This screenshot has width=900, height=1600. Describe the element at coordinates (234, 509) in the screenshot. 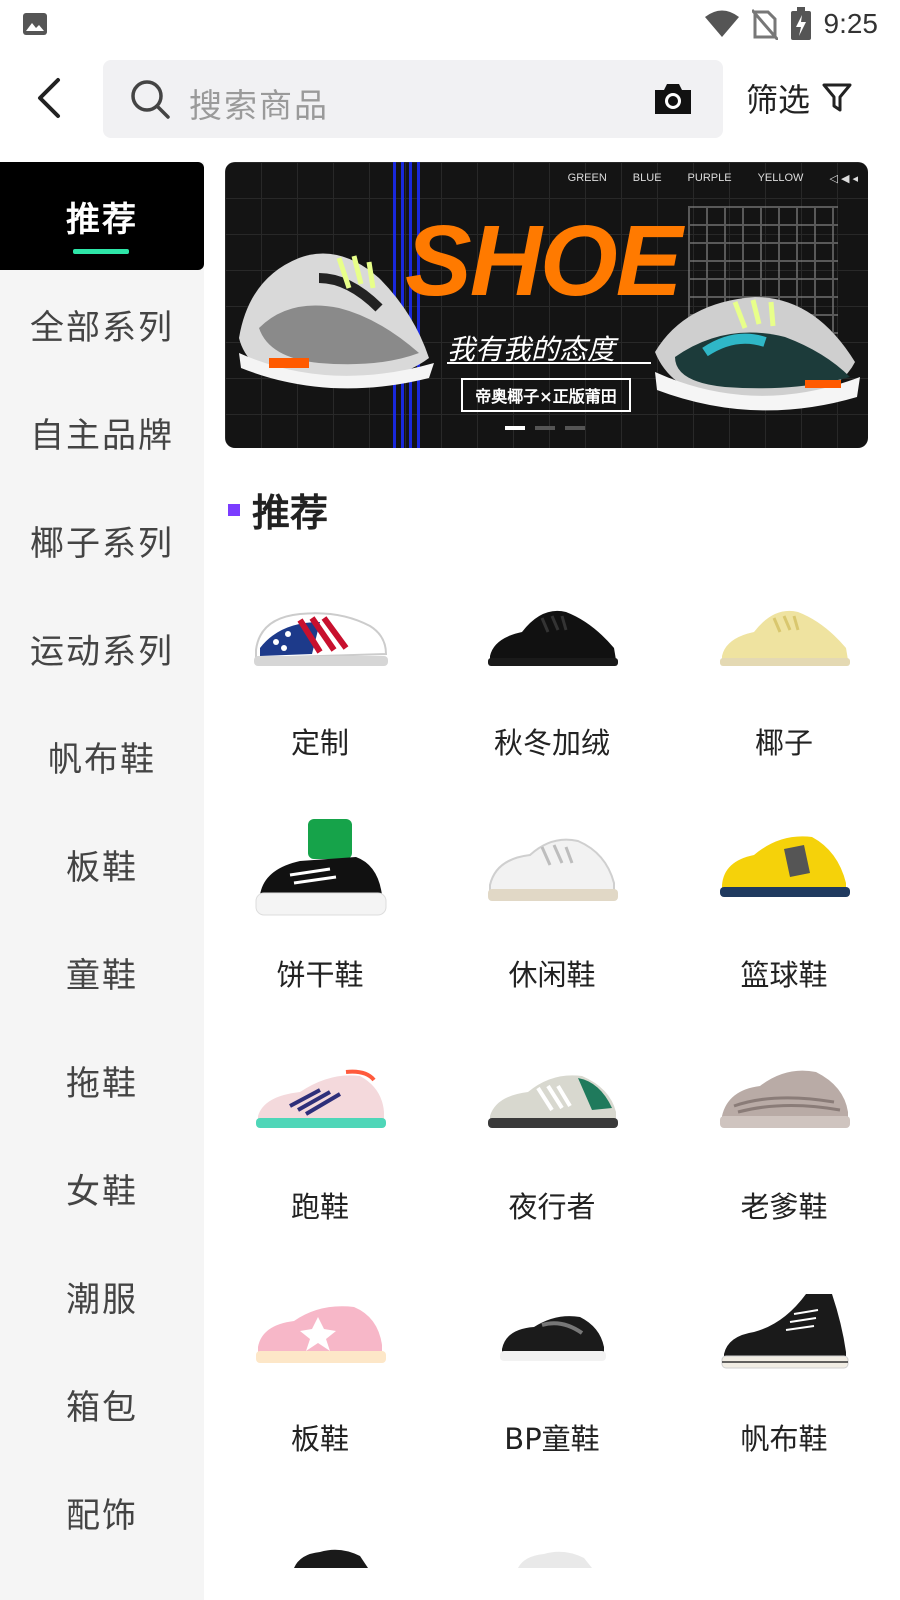

I see `section-marker` at that location.